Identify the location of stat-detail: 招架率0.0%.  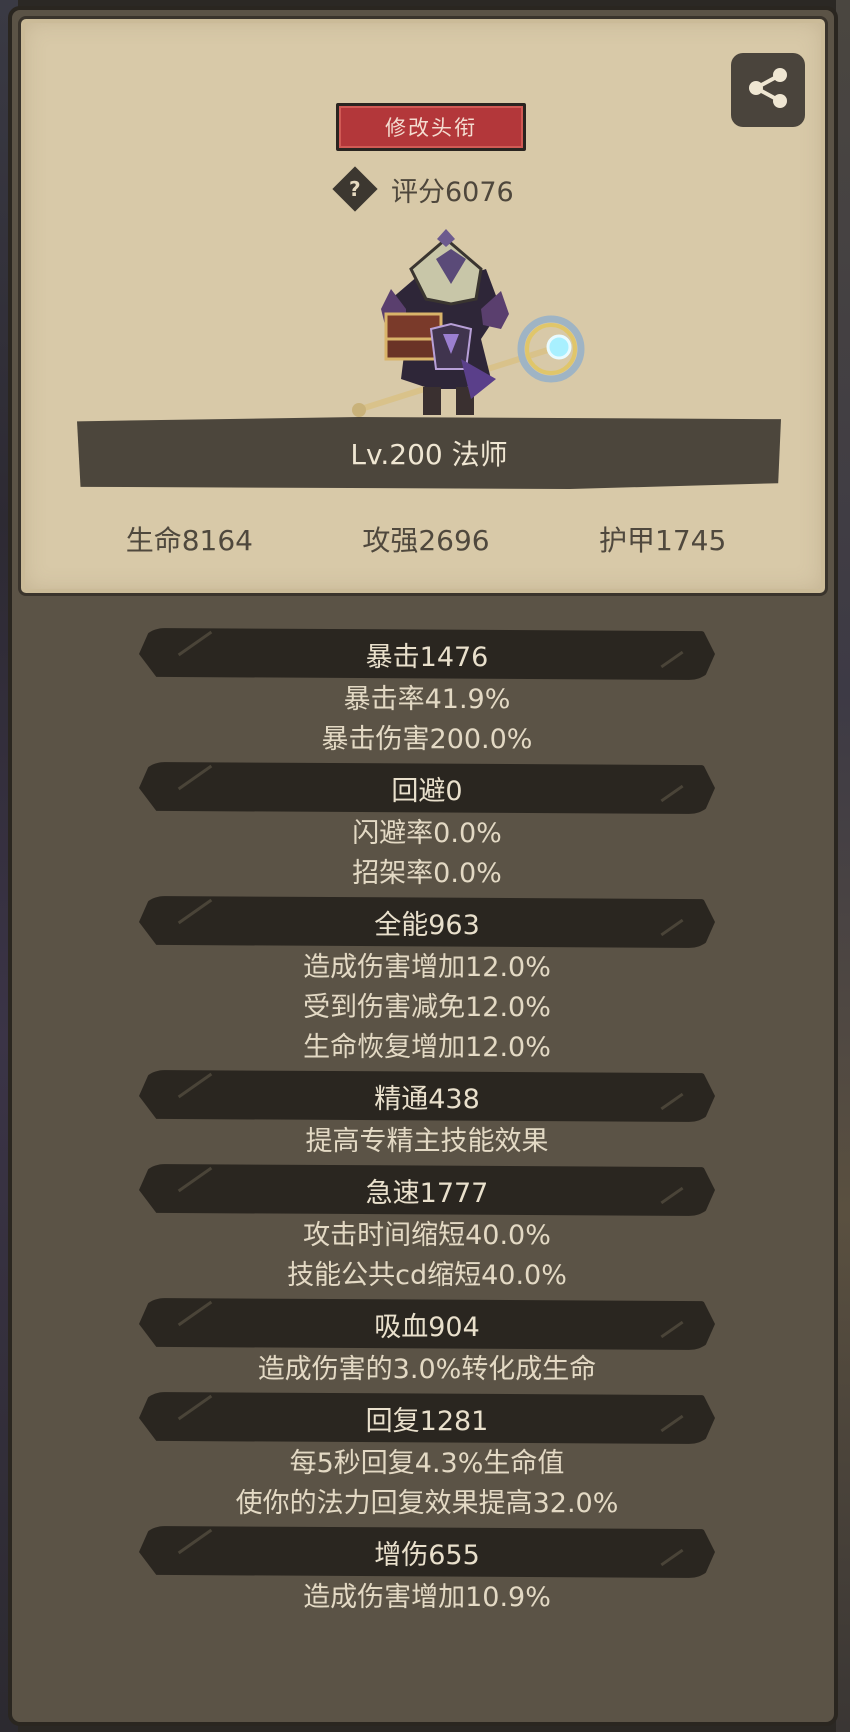
(427, 873).